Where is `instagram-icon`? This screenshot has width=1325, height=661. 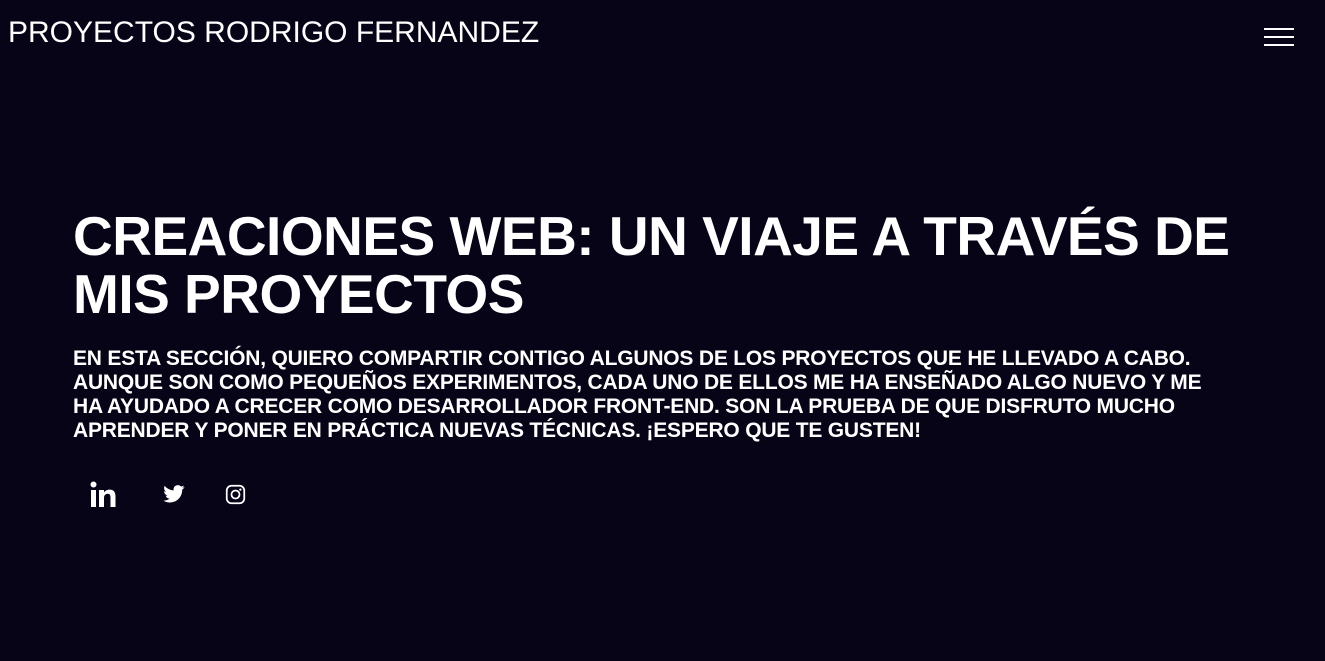 instagram-icon is located at coordinates (235, 494).